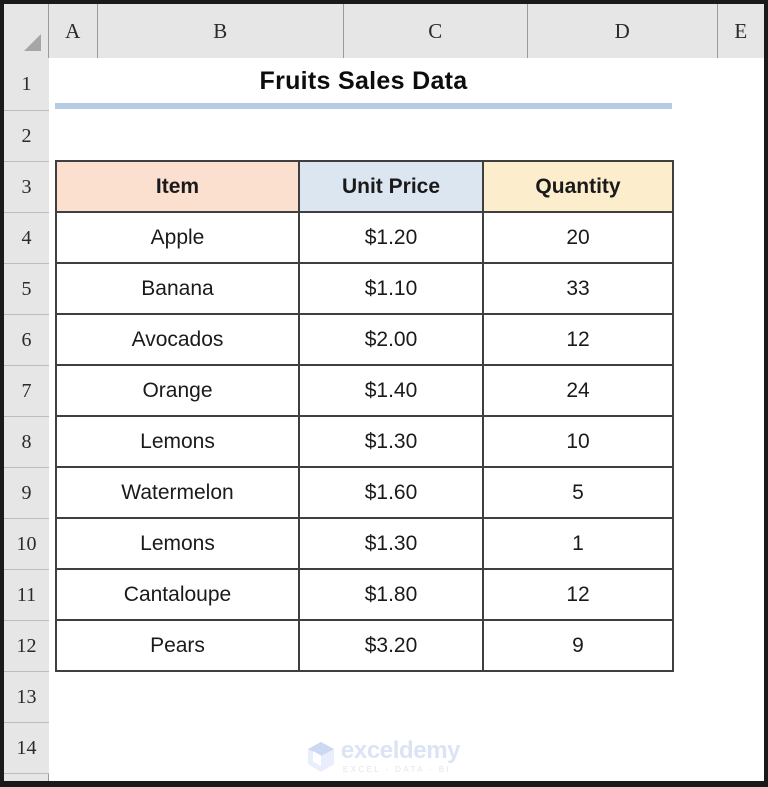  I want to click on cell-item: Apple, so click(177, 237).